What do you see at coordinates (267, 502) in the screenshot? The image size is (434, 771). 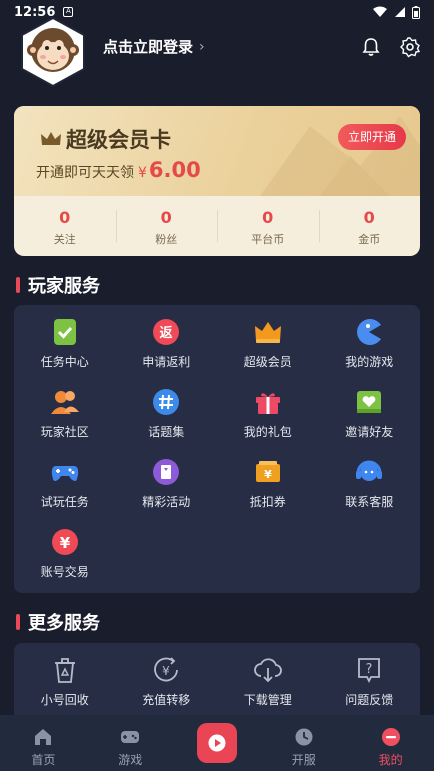 I see `service-label: 抵扣券` at bounding box center [267, 502].